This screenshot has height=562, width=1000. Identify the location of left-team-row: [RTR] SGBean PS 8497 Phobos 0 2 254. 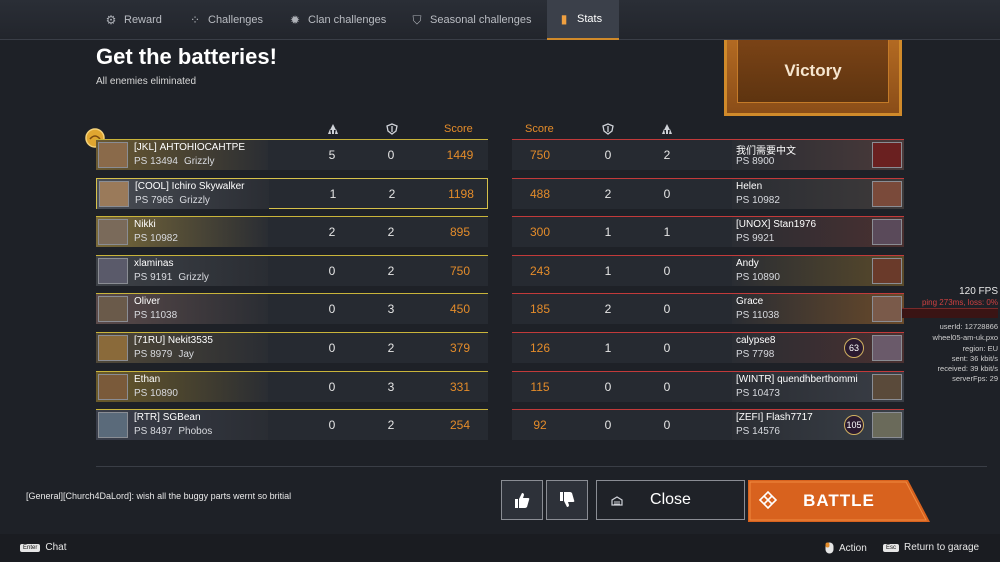
(292, 425).